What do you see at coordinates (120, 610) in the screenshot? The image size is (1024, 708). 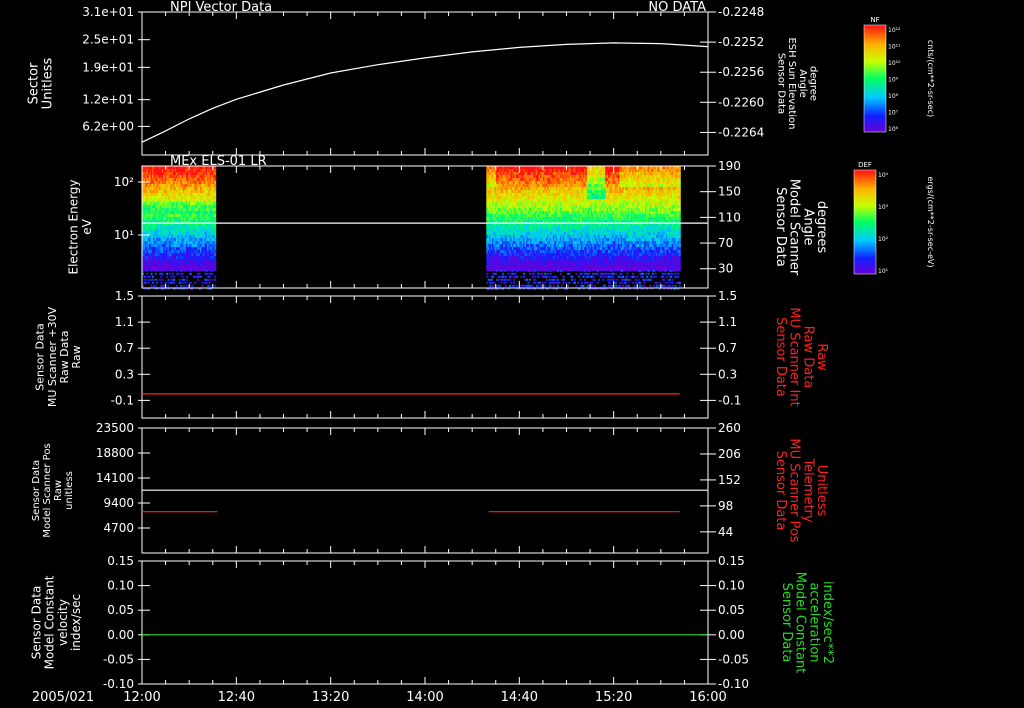 I see `y-tick-label: 0.05` at bounding box center [120, 610].